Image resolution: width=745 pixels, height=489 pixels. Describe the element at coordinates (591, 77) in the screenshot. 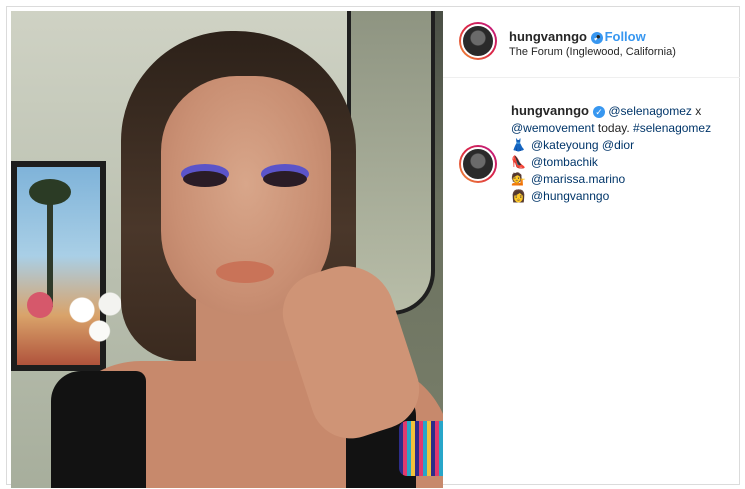

I see `header-divider` at that location.